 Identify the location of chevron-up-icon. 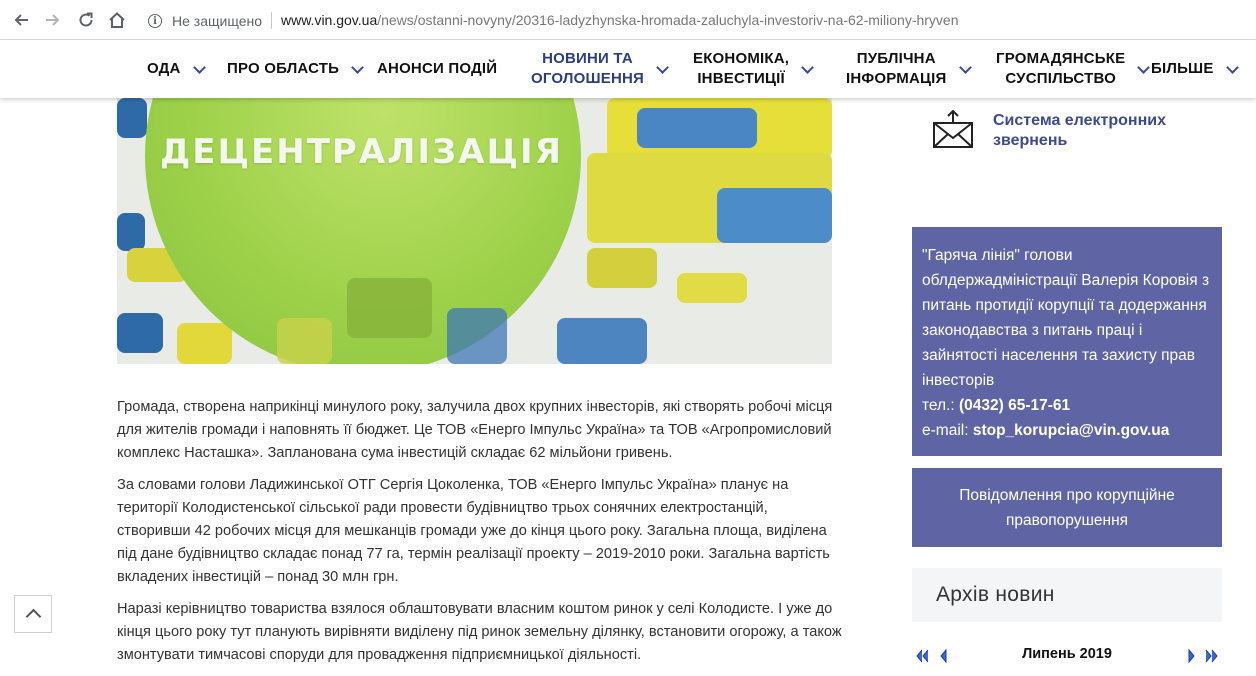
(33, 616).